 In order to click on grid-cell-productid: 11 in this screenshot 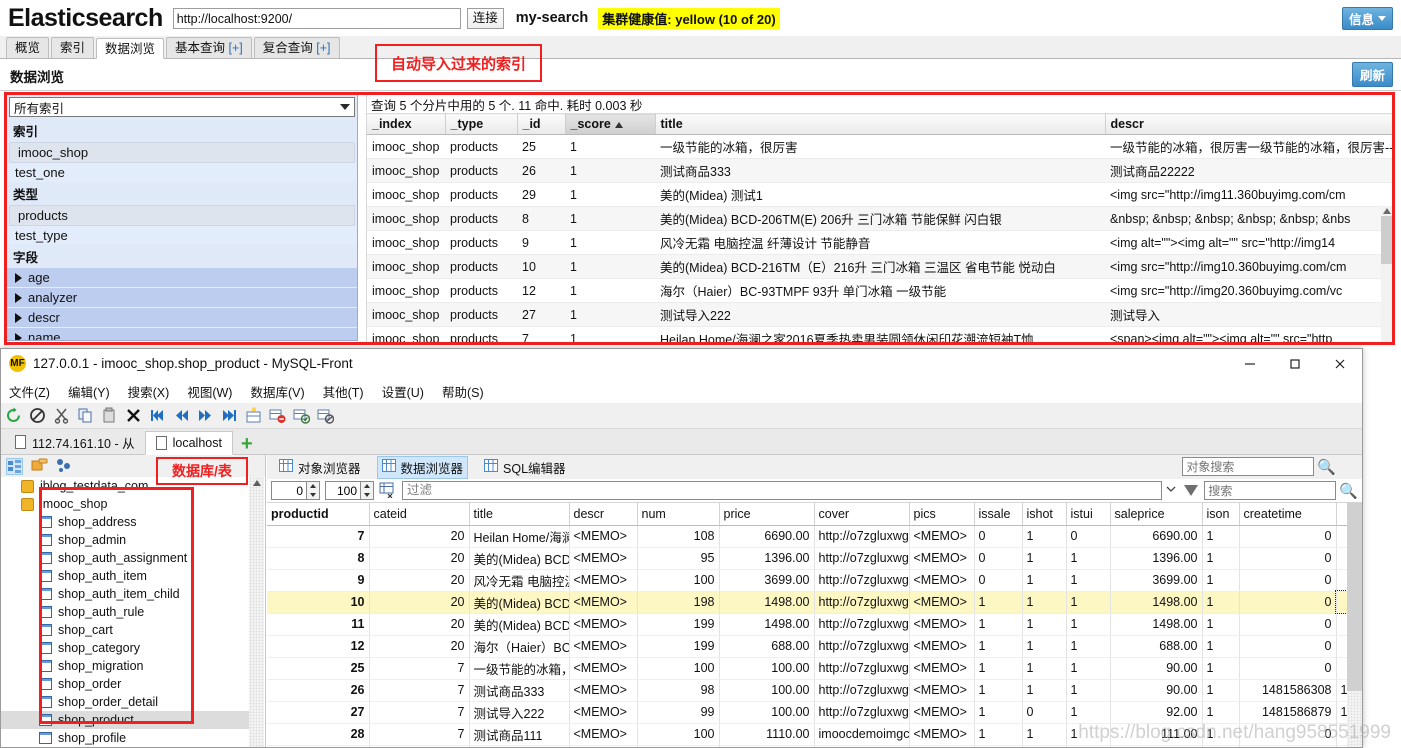, I will do `click(318, 624)`.